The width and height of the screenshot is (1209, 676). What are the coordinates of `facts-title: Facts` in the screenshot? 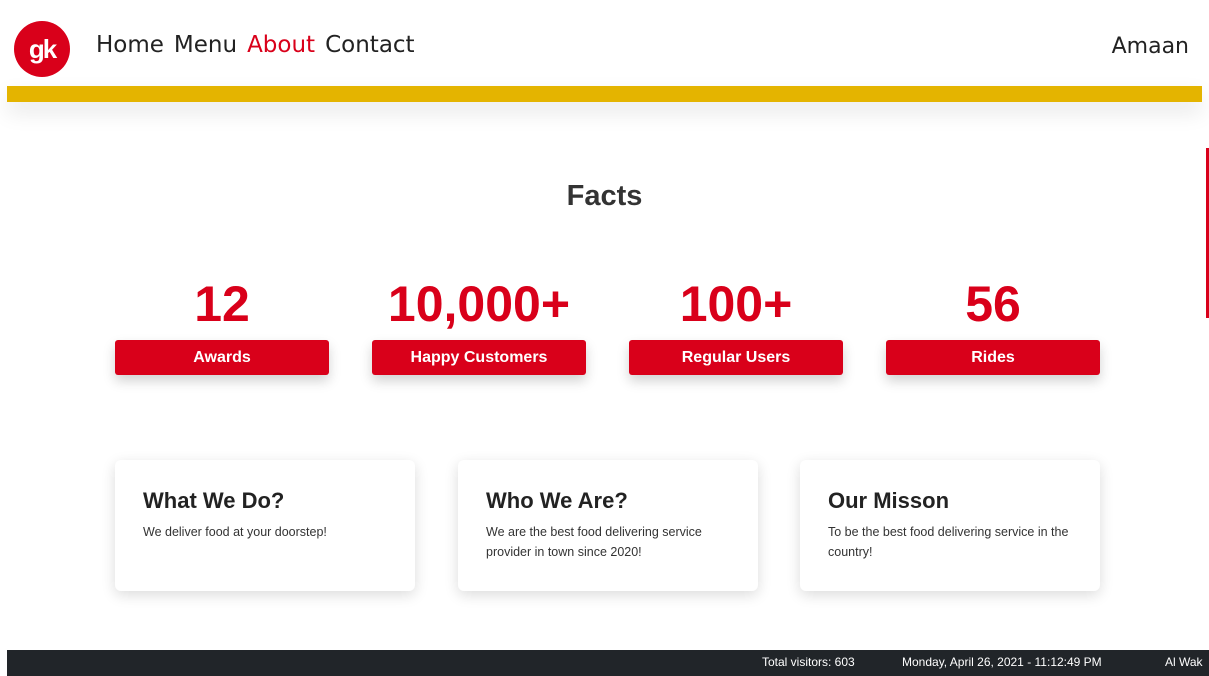 It's located at (604, 196).